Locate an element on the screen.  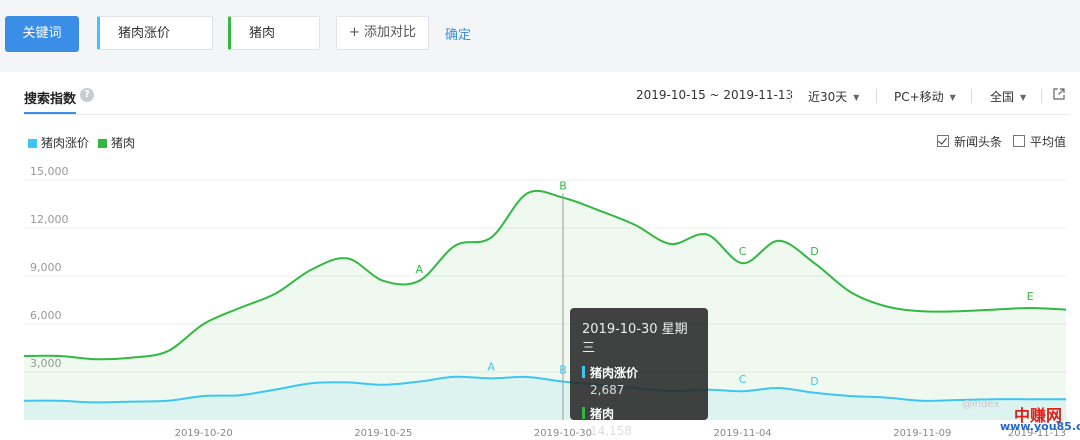
tooltip-series-name: 猪肉涨价 is located at coordinates (614, 373).